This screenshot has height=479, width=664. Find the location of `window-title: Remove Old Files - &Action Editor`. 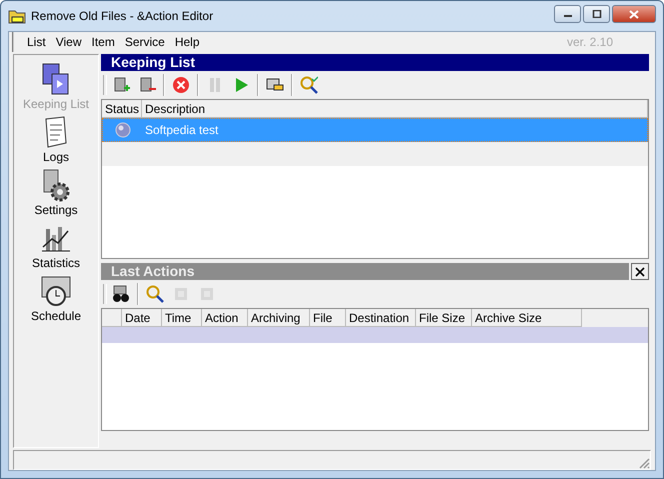

window-title: Remove Old Files - &Action Editor is located at coordinates (122, 16).